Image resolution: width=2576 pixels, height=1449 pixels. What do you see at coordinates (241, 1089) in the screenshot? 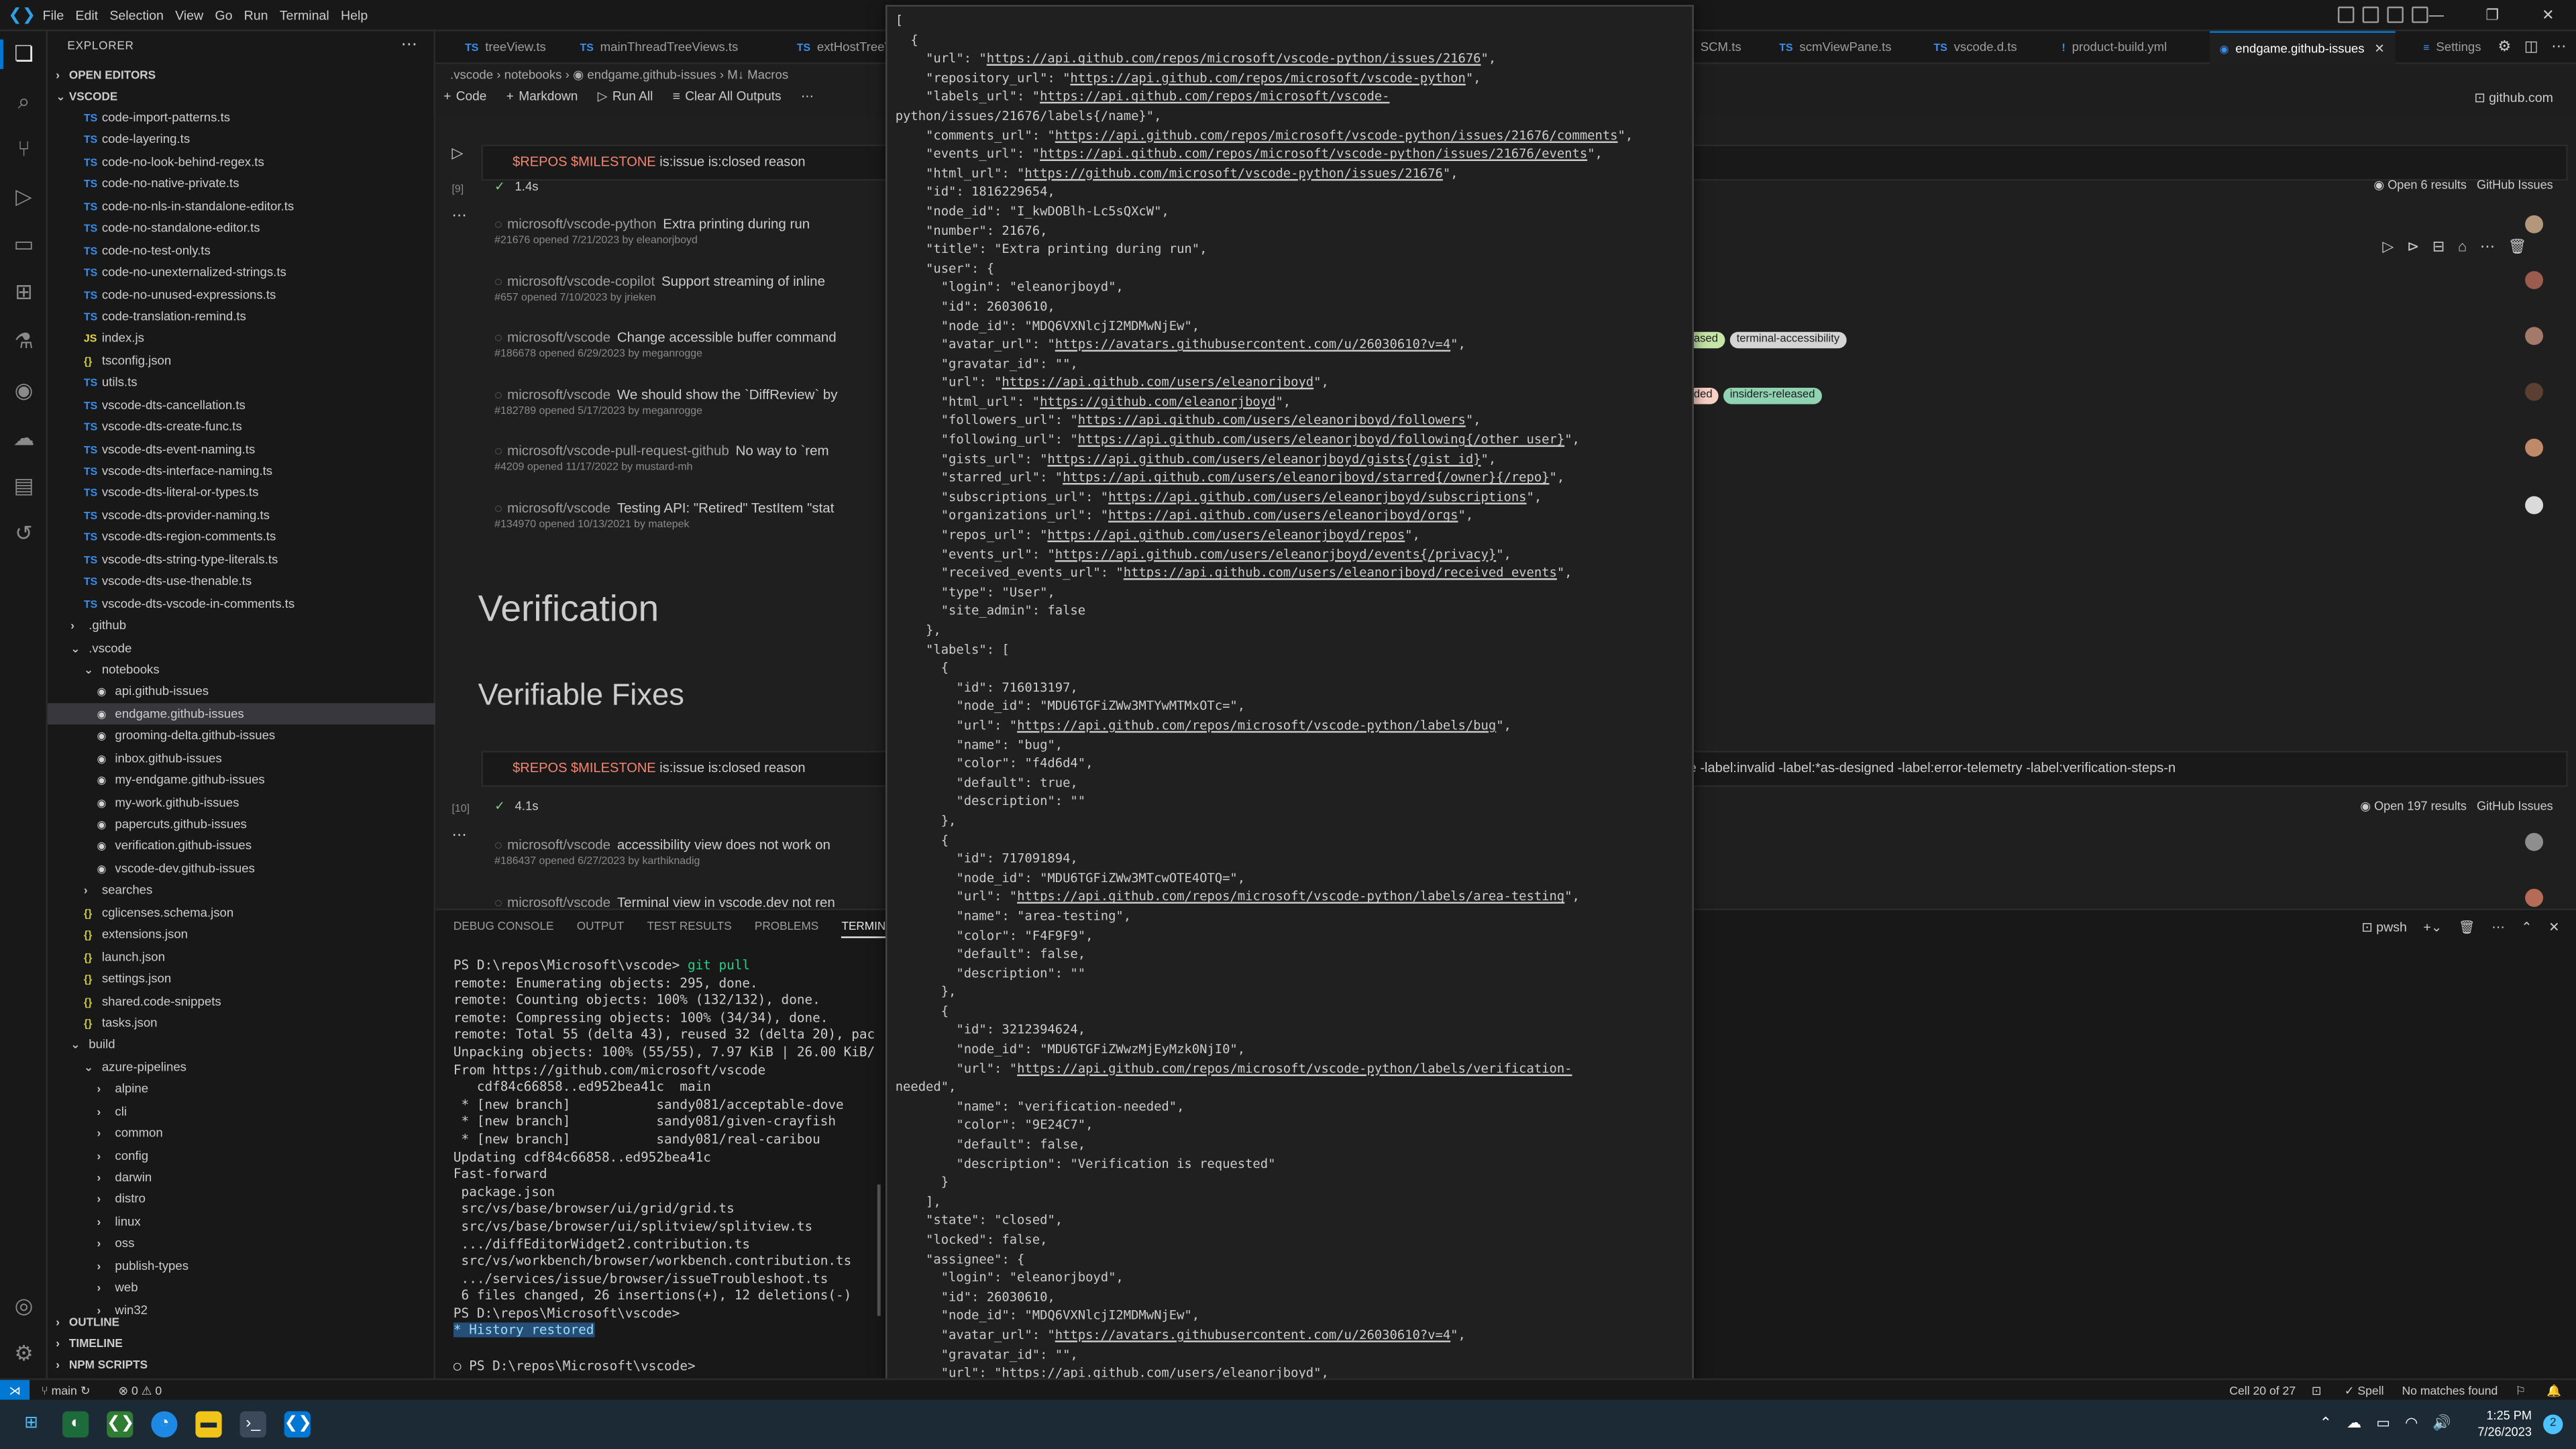
I see `tree-item: › alpine` at bounding box center [241, 1089].